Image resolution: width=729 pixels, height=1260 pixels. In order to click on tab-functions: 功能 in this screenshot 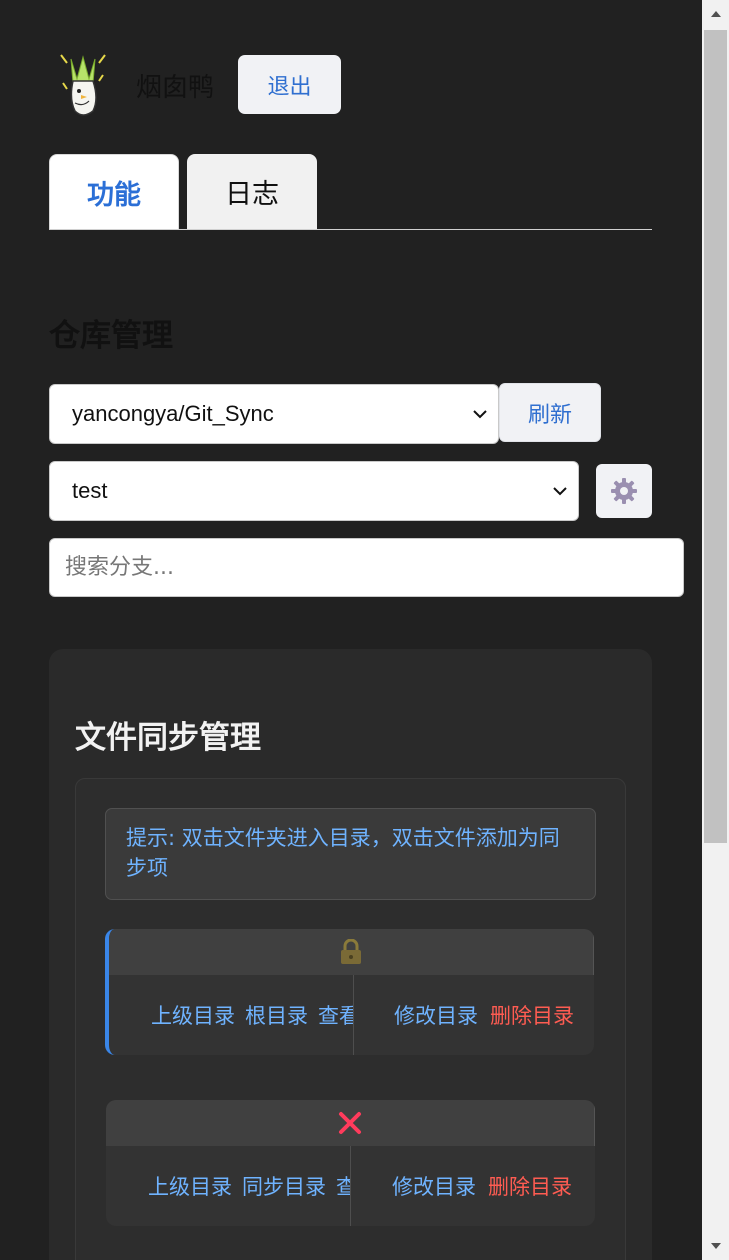, I will do `click(114, 191)`.